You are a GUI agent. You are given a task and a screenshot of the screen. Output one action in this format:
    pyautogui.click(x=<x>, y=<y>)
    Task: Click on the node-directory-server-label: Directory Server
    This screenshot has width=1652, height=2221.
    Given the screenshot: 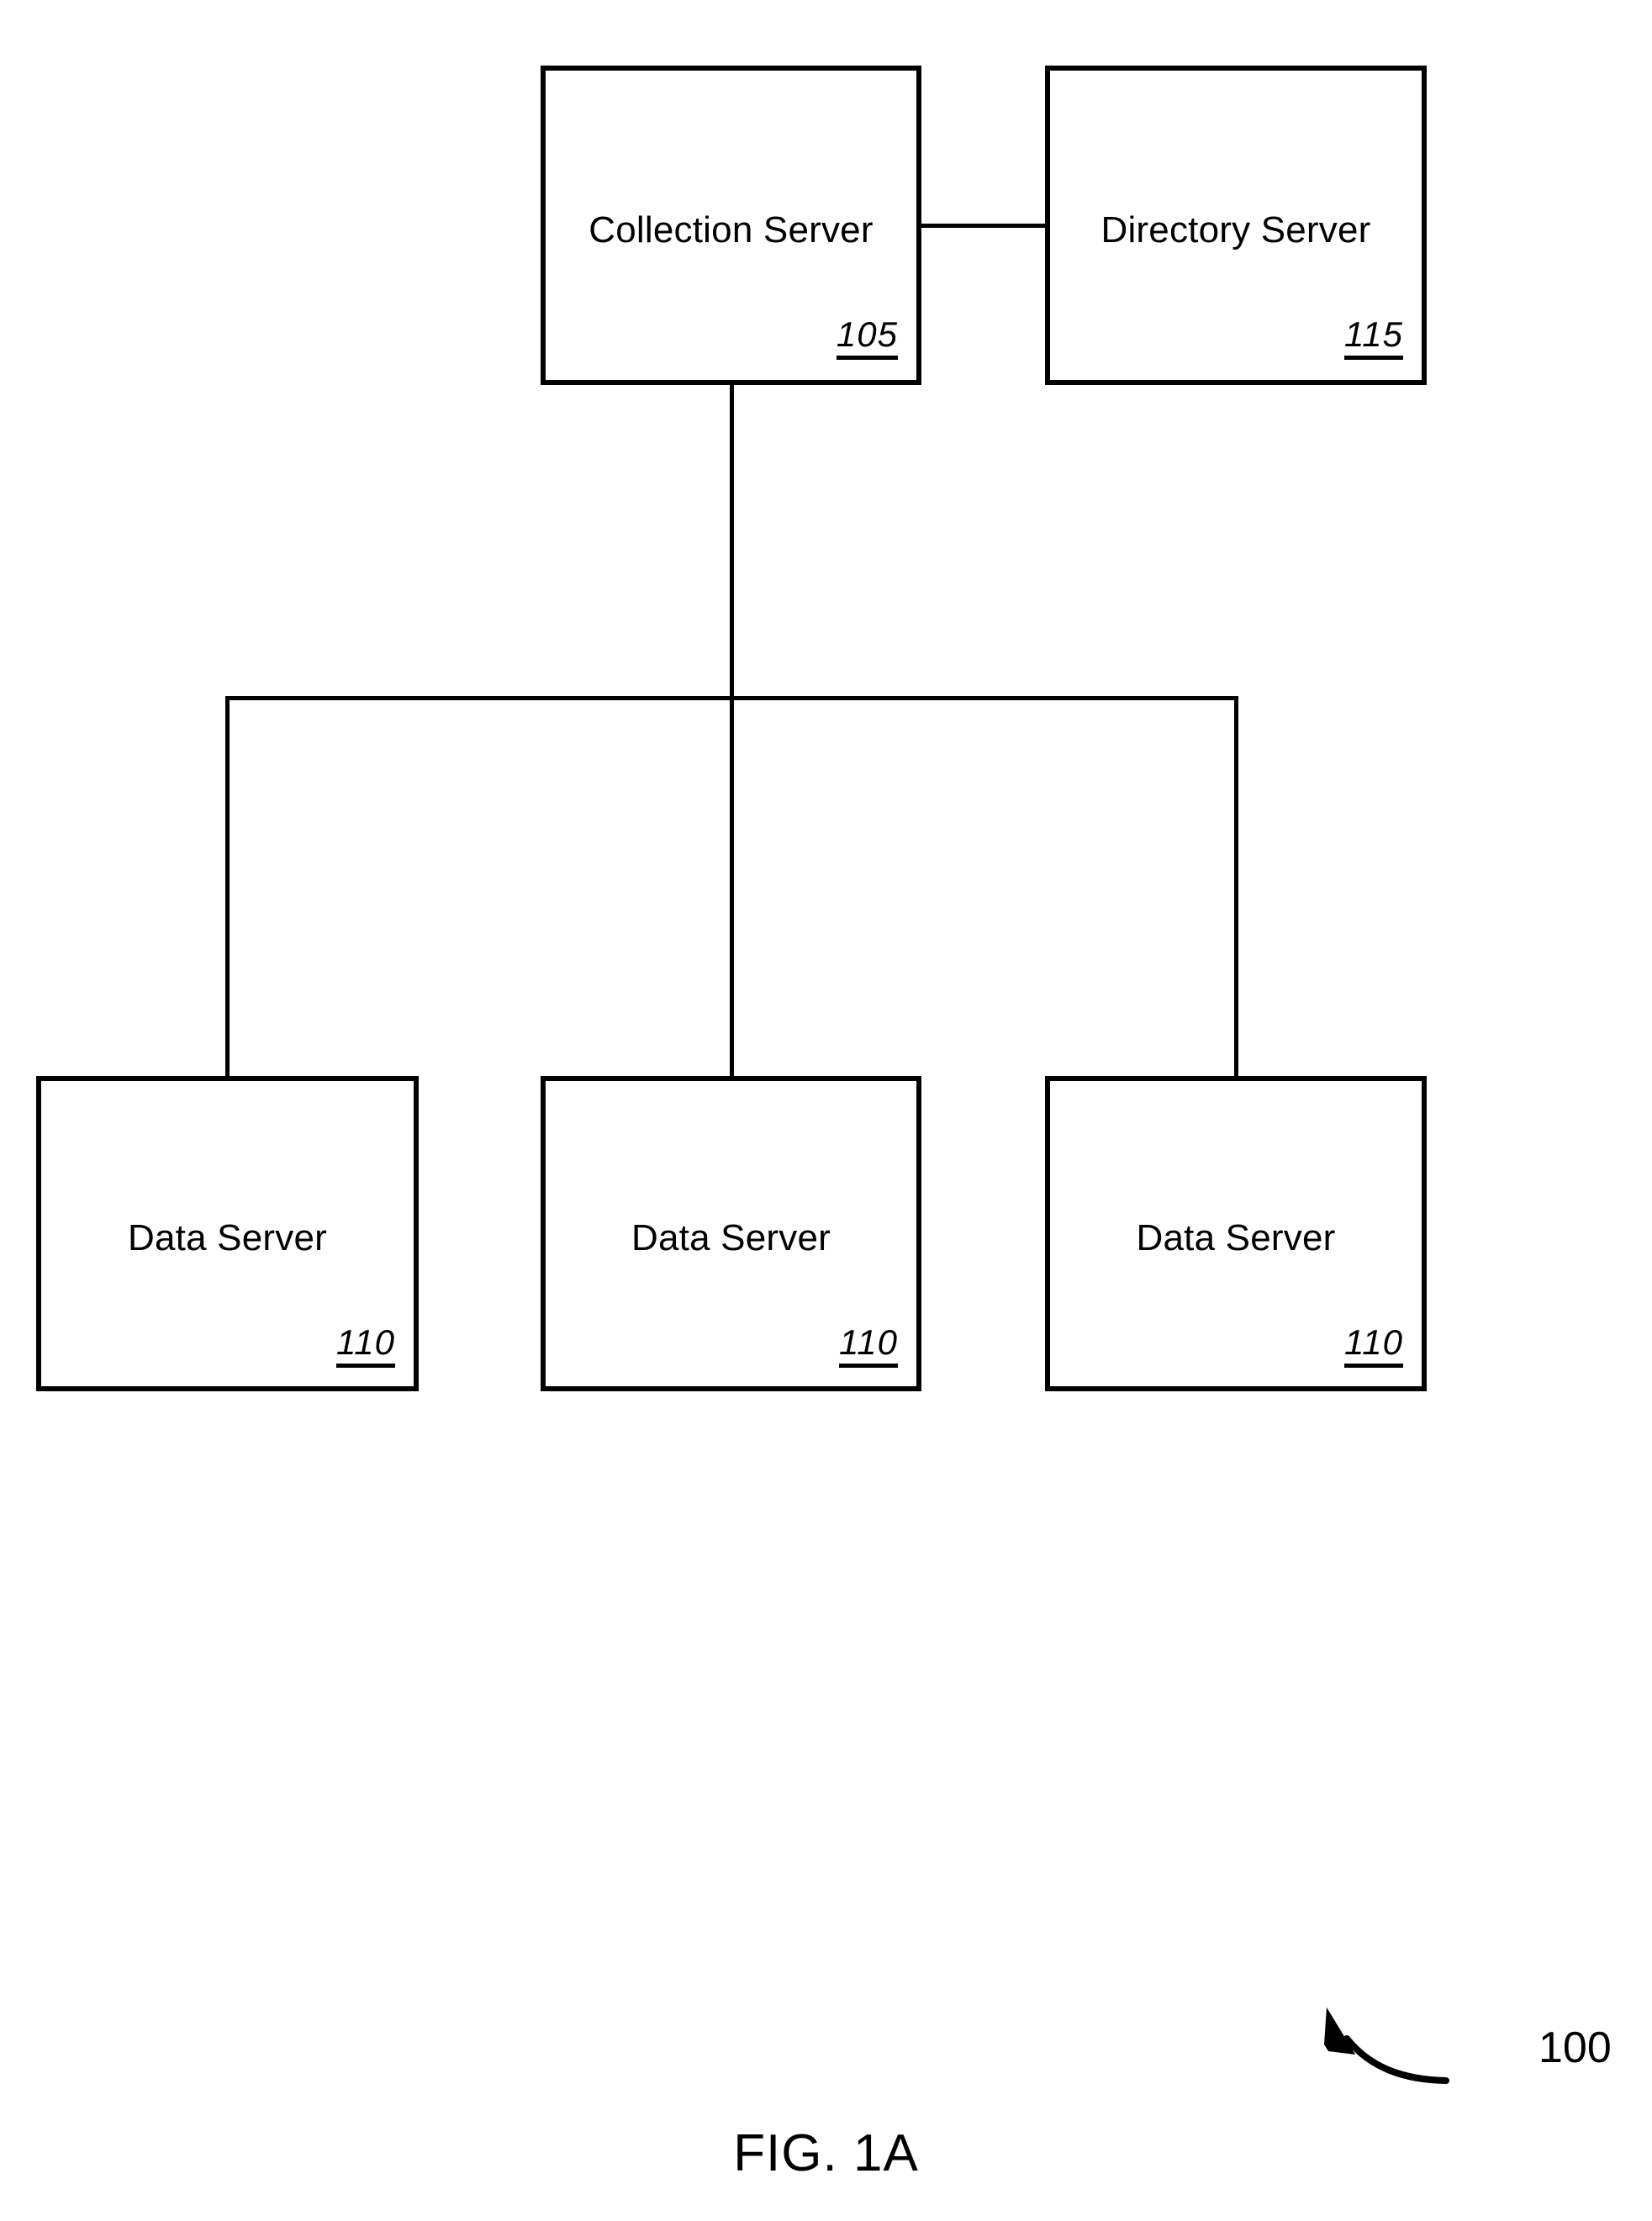 What is the action you would take?
    pyautogui.click(x=1235, y=230)
    